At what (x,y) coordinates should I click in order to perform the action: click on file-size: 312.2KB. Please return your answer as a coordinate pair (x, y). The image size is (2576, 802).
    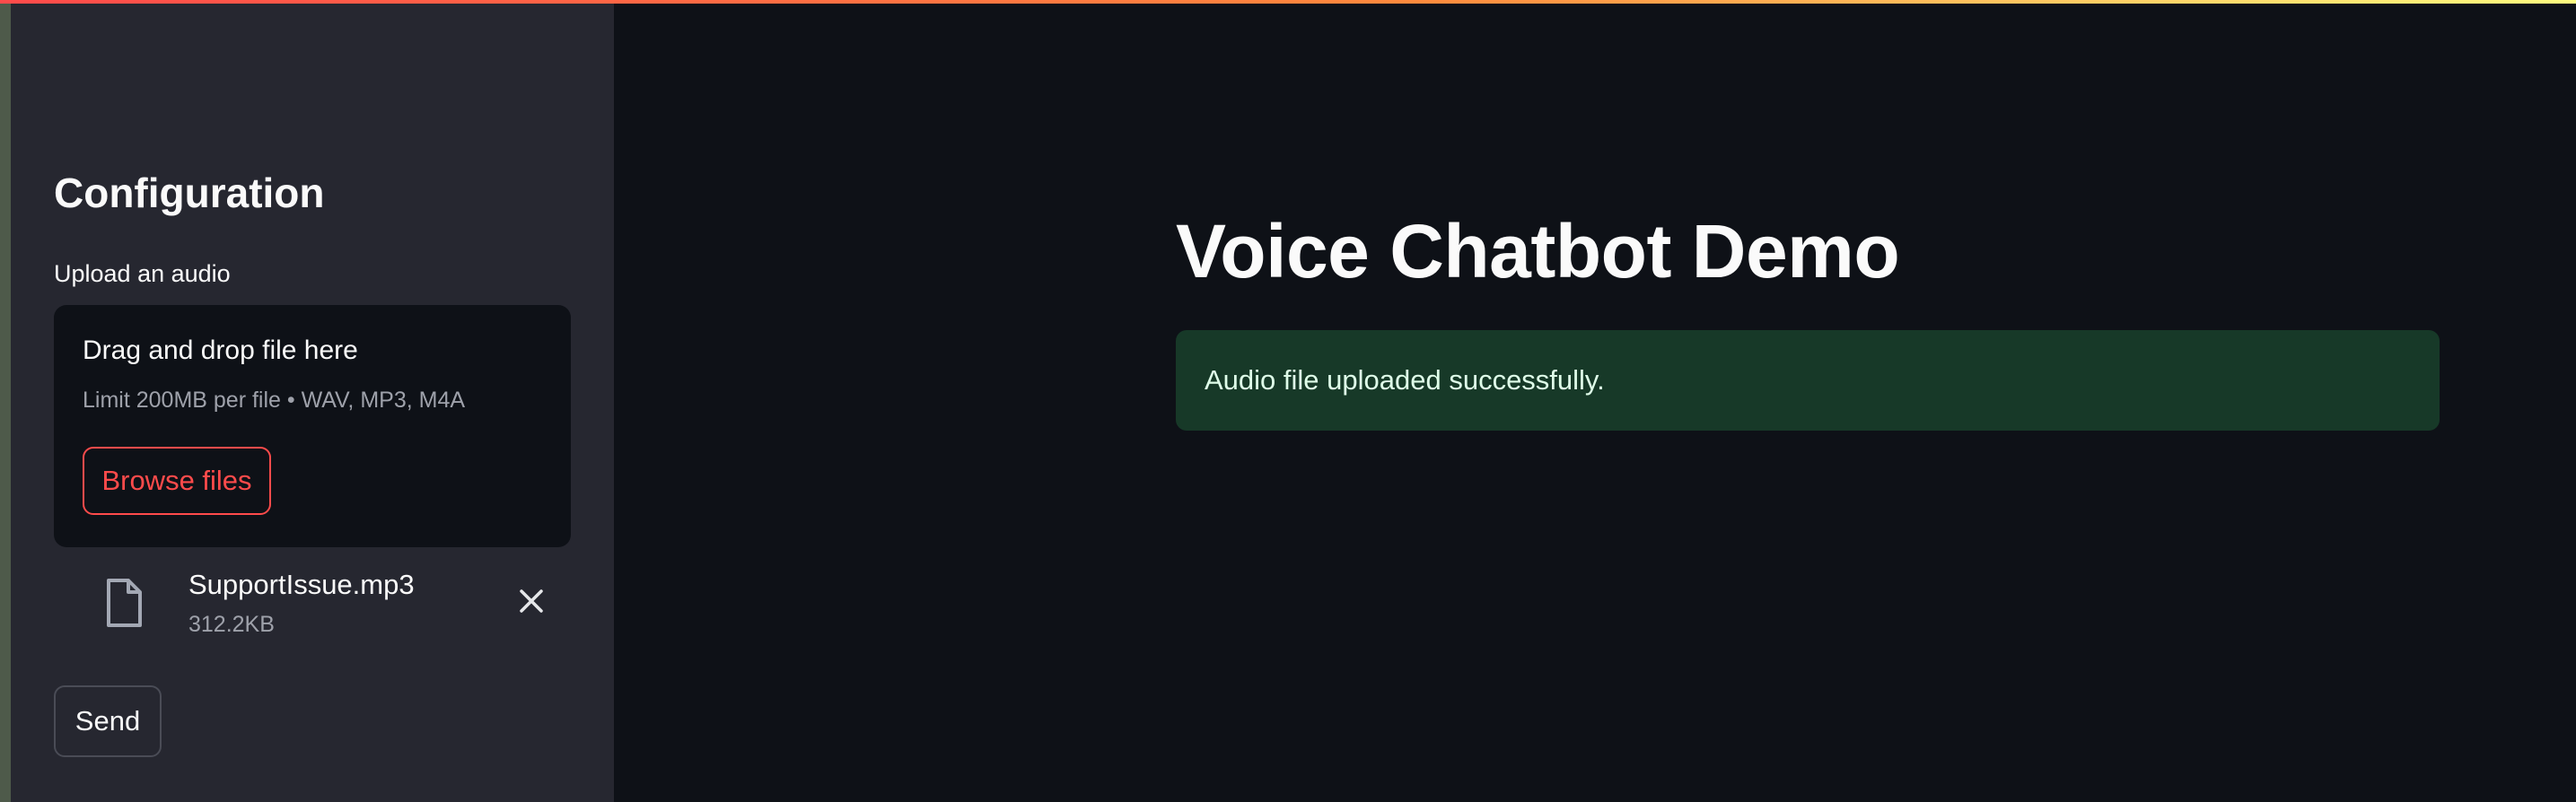
    Looking at the image, I should click on (231, 624).